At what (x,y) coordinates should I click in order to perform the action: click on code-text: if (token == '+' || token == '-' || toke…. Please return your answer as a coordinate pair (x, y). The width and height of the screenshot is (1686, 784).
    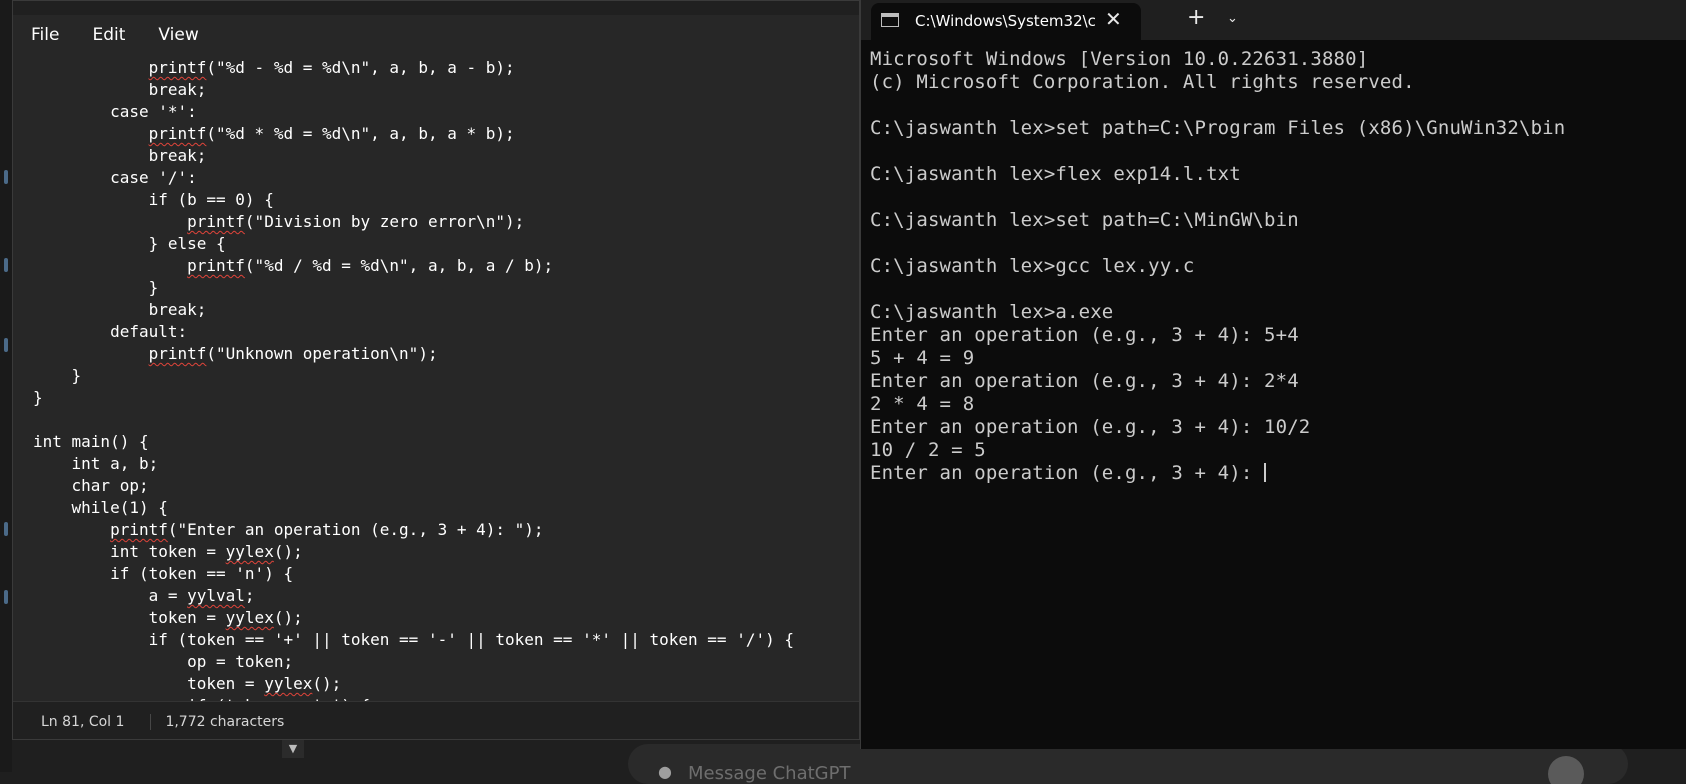
    Looking at the image, I should click on (413, 639).